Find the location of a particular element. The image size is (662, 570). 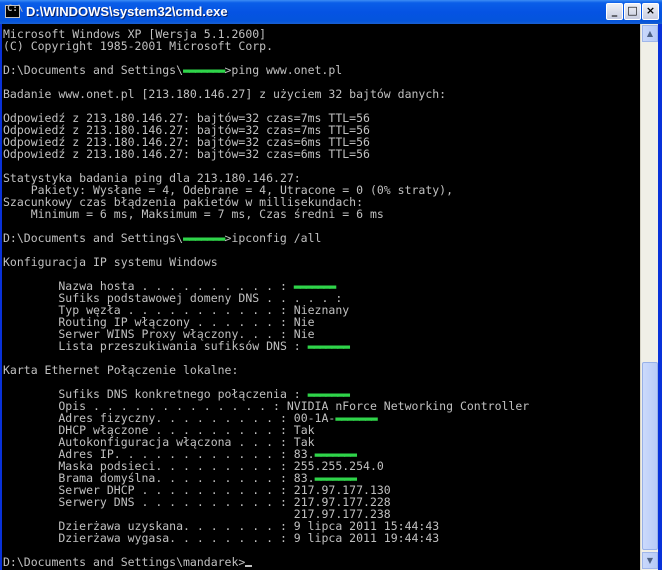

console-line: (C) Copyright 1985-2001 Microsoft Corp. is located at coordinates (266, 46).